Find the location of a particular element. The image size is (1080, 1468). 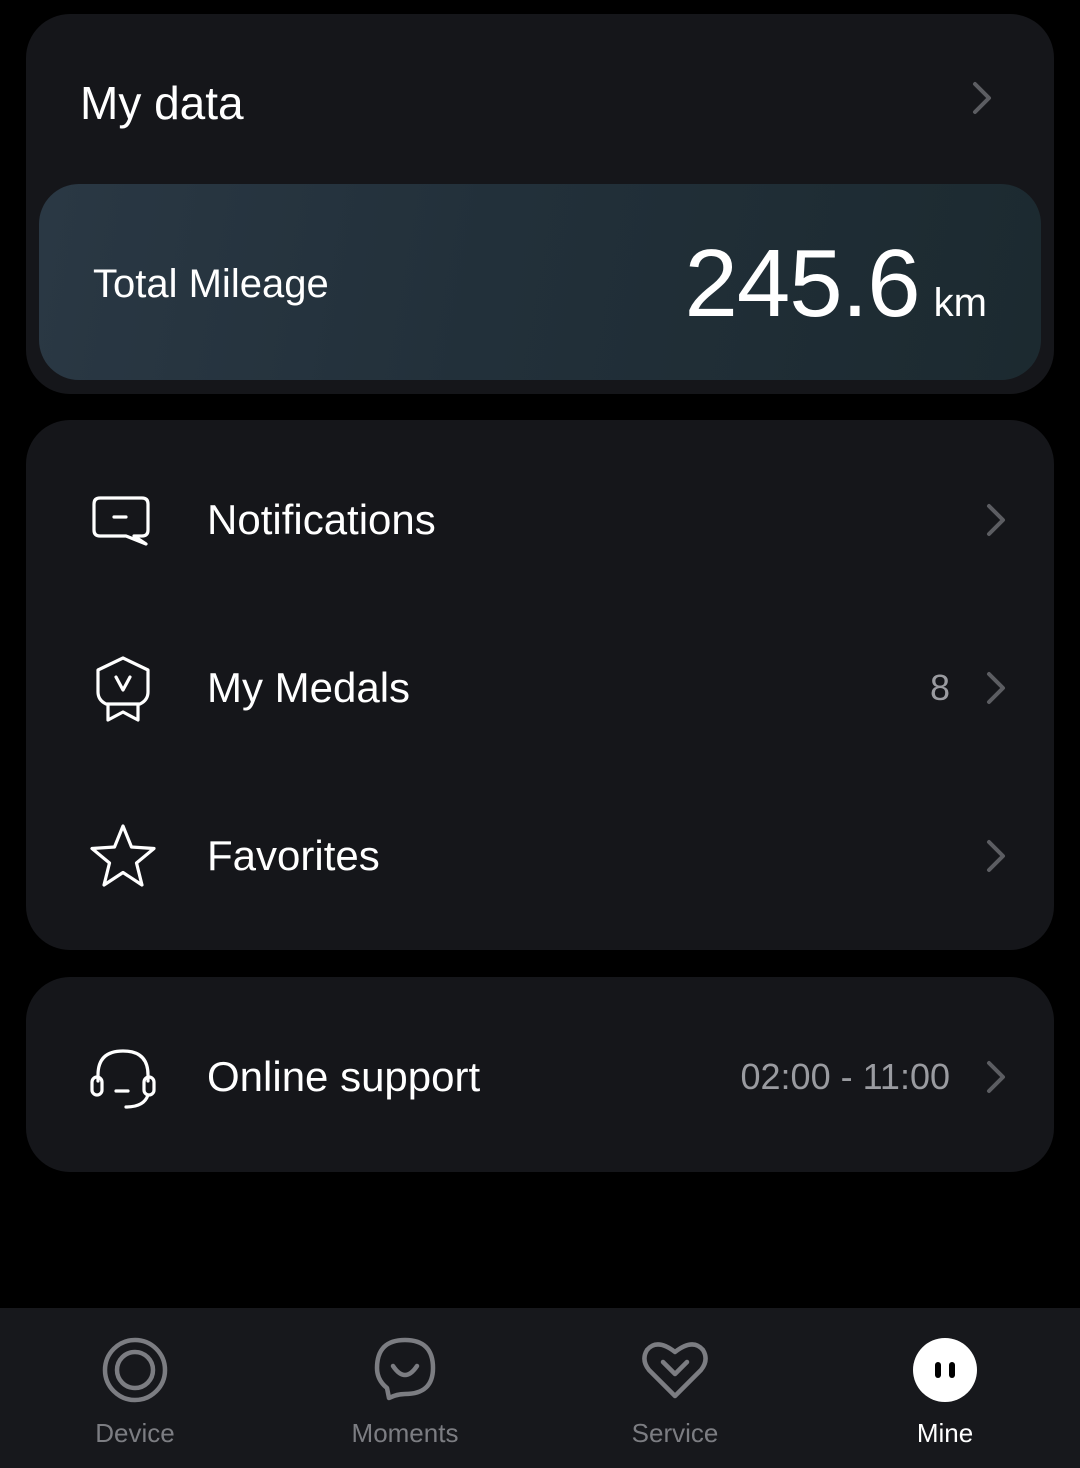

medal-count: 8 is located at coordinates (939, 687).